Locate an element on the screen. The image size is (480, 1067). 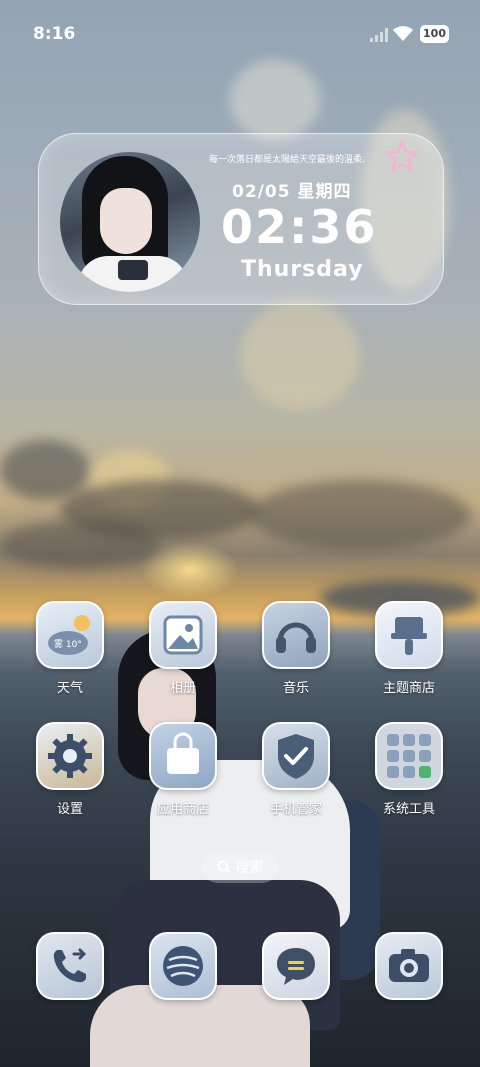
app-gallery: 相册 is located at coordinates (183, 651).